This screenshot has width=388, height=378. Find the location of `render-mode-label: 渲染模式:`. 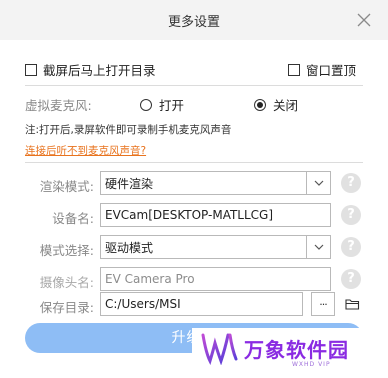

render-mode-label: 渲染模式: is located at coordinates (66, 186).